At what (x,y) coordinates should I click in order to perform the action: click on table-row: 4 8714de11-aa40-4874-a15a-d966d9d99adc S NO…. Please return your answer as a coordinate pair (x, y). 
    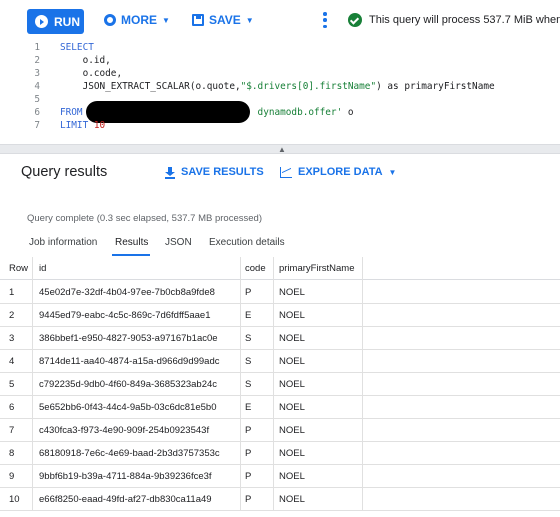
    Looking at the image, I should click on (280, 361).